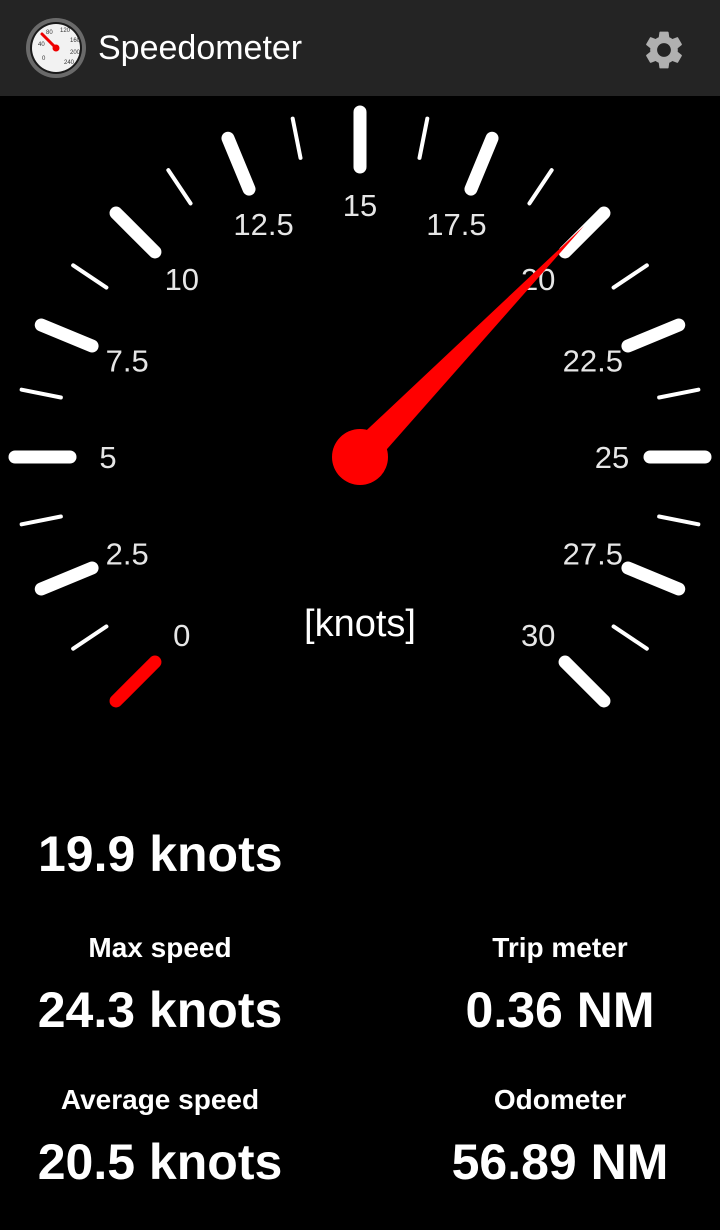 The width and height of the screenshot is (720, 1230). I want to click on max-speed-label: Max speed, so click(160, 947).